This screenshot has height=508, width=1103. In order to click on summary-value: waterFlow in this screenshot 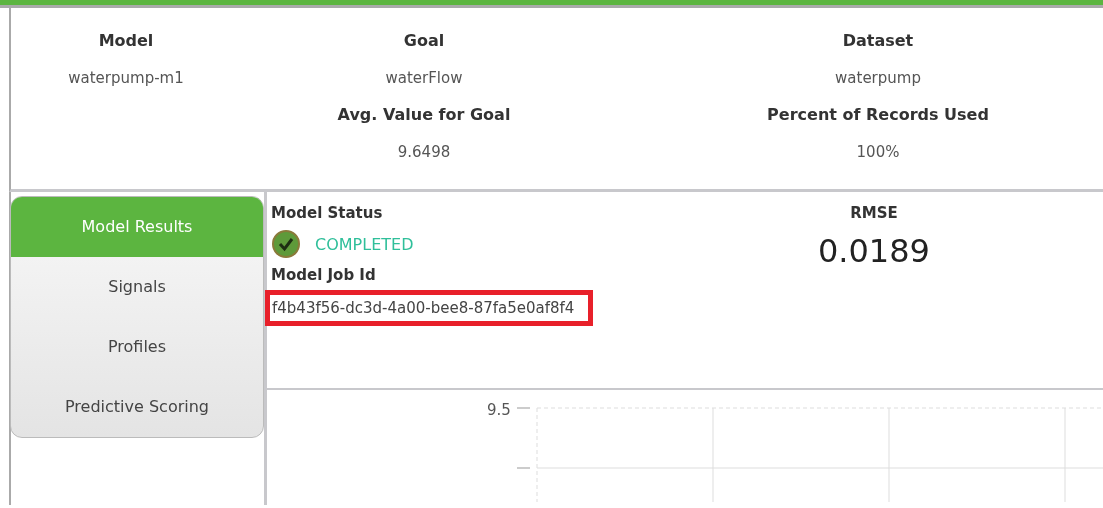, I will do `click(424, 78)`.